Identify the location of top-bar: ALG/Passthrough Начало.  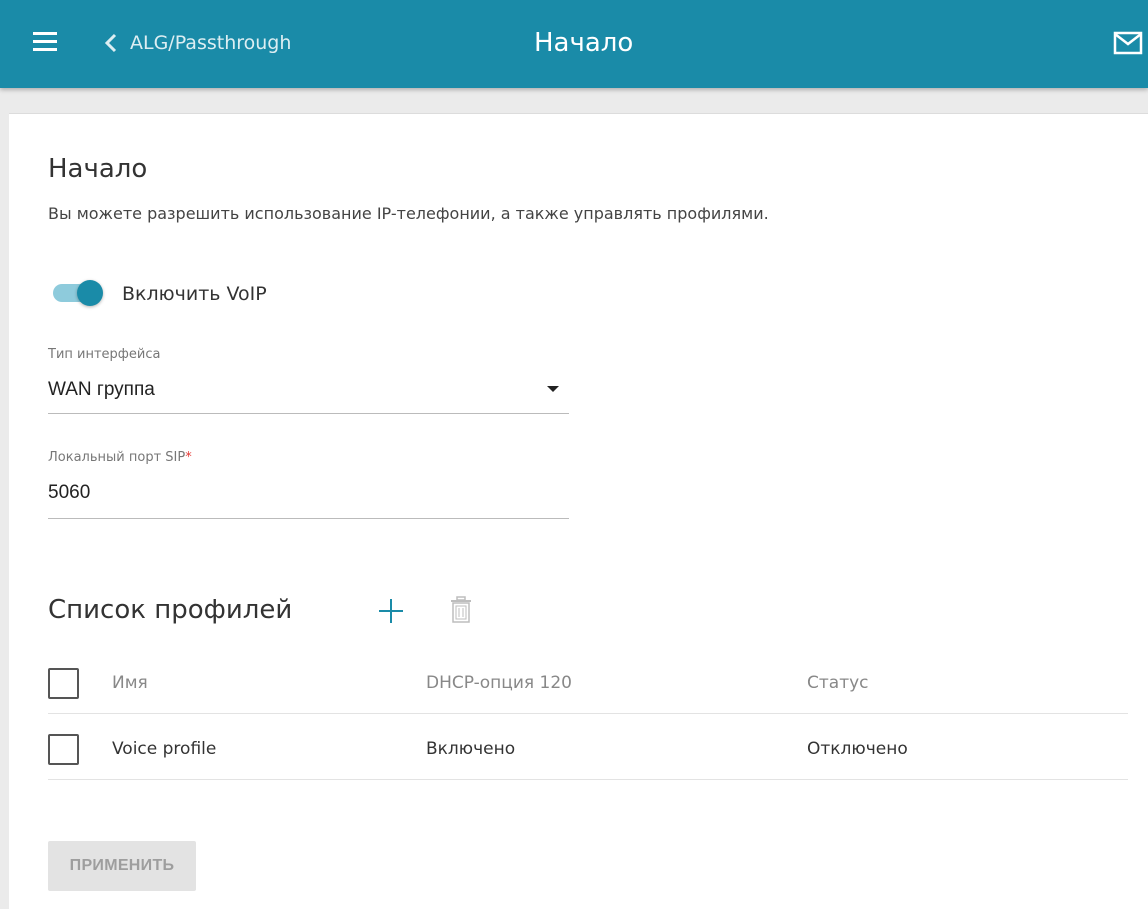
(574, 44).